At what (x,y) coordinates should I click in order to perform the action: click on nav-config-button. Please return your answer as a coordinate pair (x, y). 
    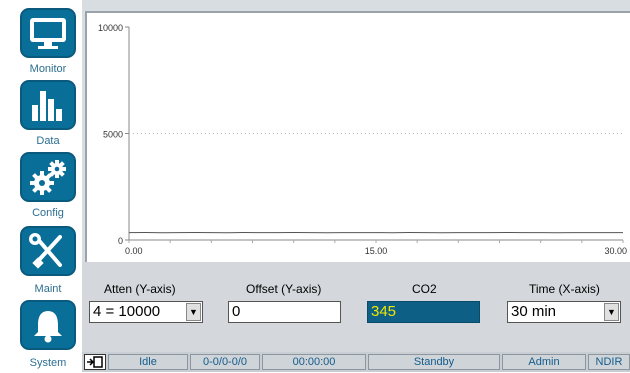
    Looking at the image, I should click on (48, 177).